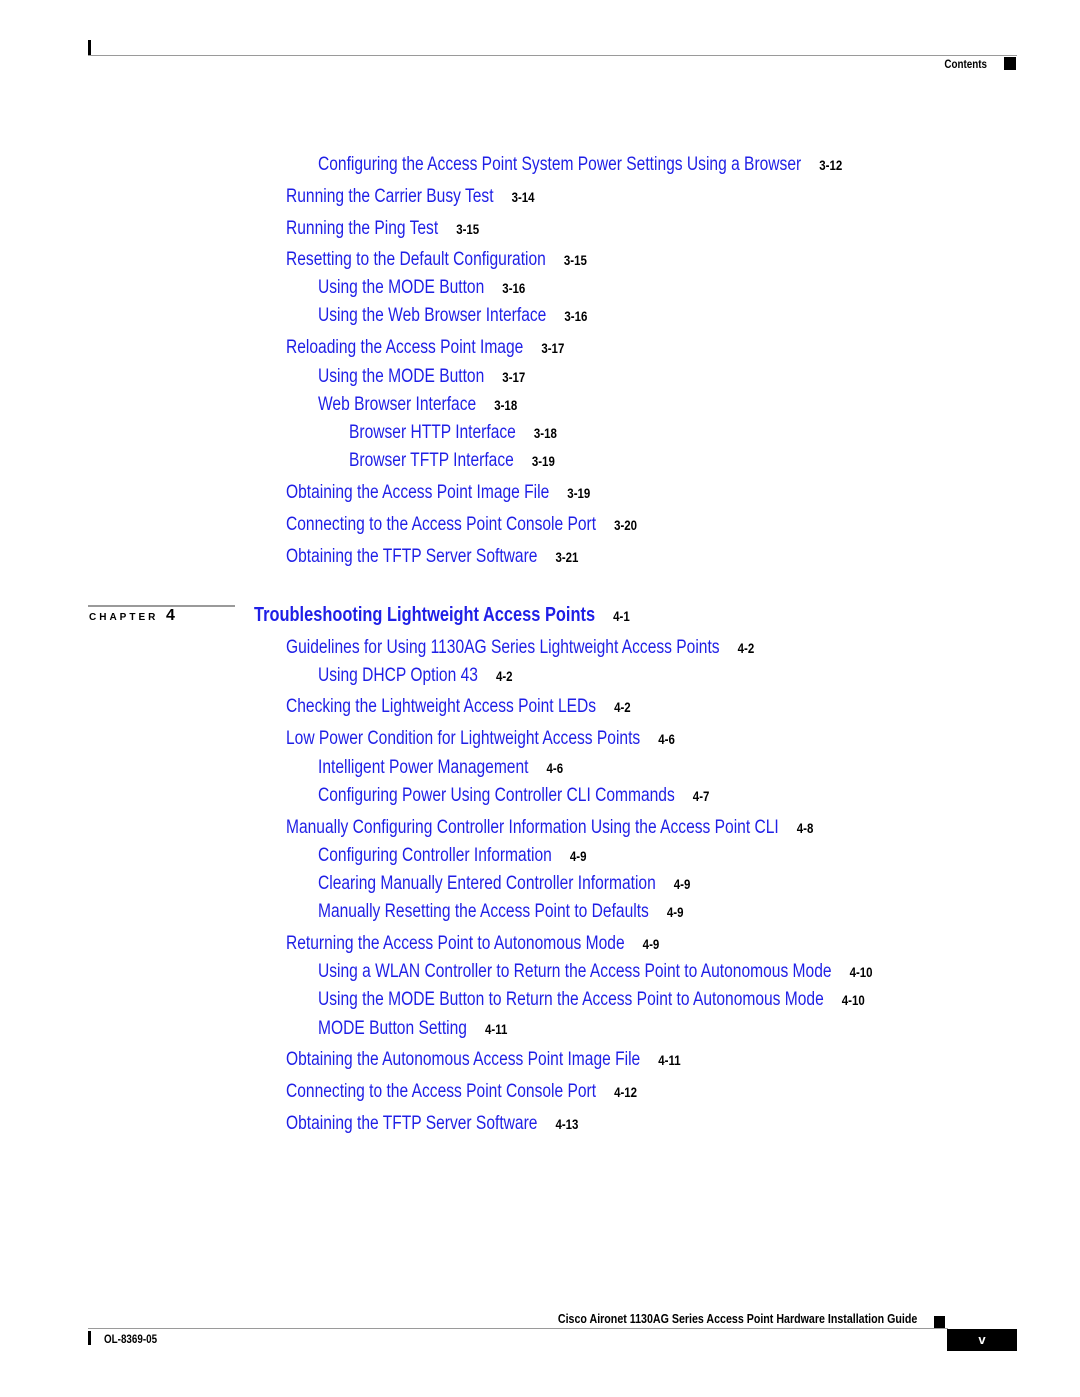 The width and height of the screenshot is (1080, 1397). Describe the element at coordinates (452, 461) in the screenshot. I see `toc-entry-link: Browser TFTP Interface 3-19` at that location.